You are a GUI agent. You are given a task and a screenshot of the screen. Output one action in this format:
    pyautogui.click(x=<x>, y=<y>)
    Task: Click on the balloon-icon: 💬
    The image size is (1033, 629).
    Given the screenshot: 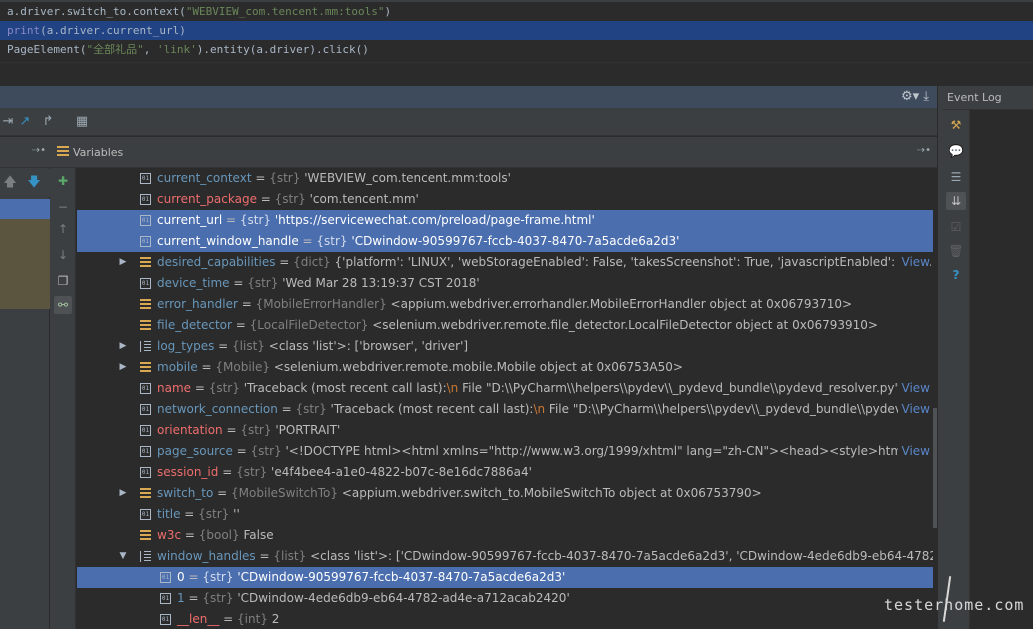 What is the action you would take?
    pyautogui.click(x=956, y=151)
    